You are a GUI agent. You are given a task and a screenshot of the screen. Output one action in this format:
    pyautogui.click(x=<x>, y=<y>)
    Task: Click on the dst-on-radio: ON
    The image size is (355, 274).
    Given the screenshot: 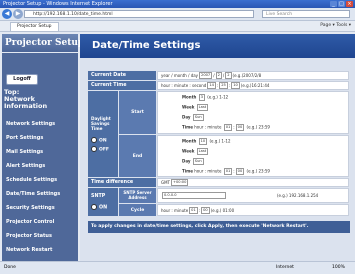 What is the action you would take?
    pyautogui.click(x=99, y=139)
    